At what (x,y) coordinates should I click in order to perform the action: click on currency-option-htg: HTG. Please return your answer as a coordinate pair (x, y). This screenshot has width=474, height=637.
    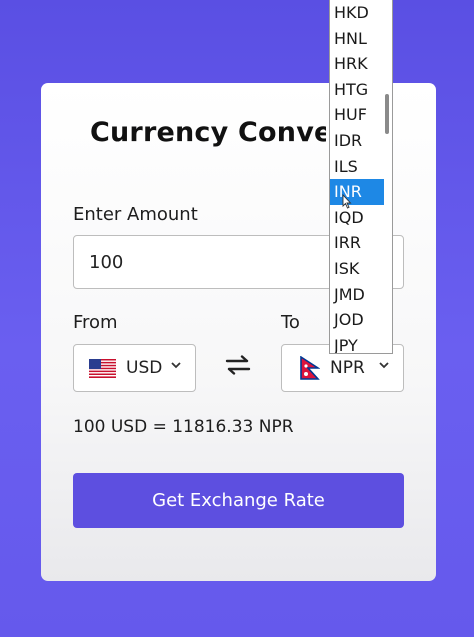
    Looking at the image, I should click on (357, 90).